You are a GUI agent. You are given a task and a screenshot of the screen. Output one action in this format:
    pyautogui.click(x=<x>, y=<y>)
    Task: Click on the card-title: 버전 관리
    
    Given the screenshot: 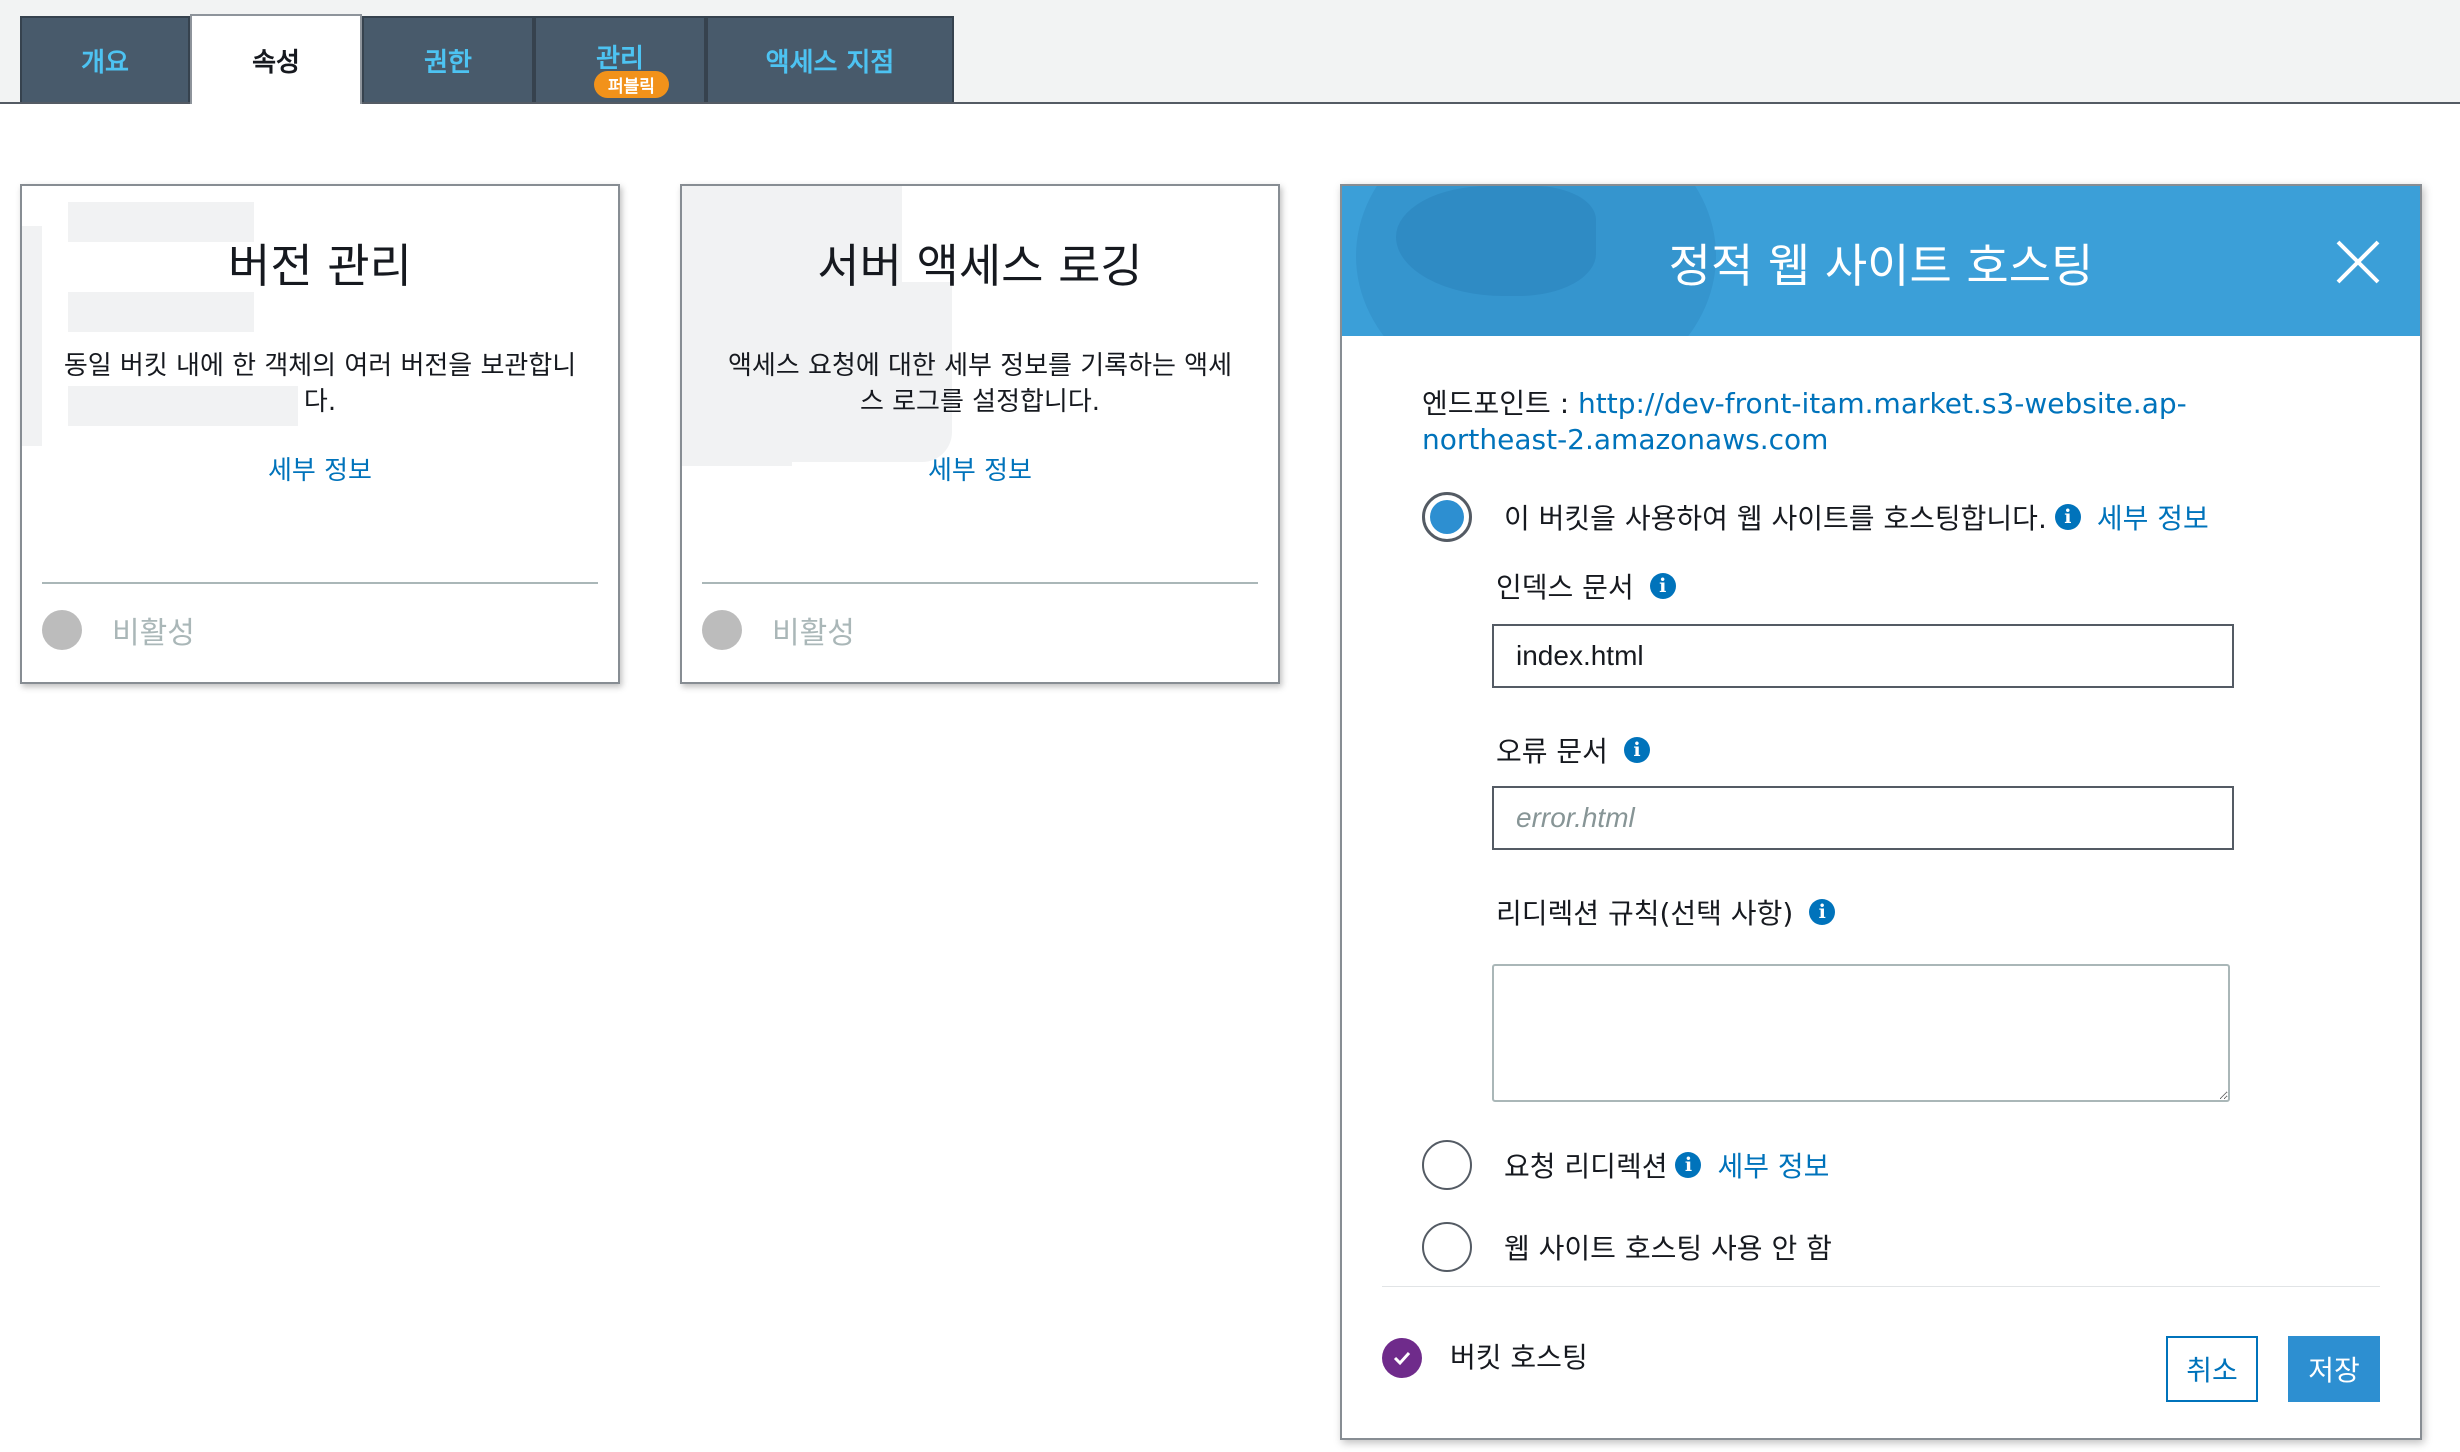 What is the action you would take?
    pyautogui.click(x=320, y=266)
    